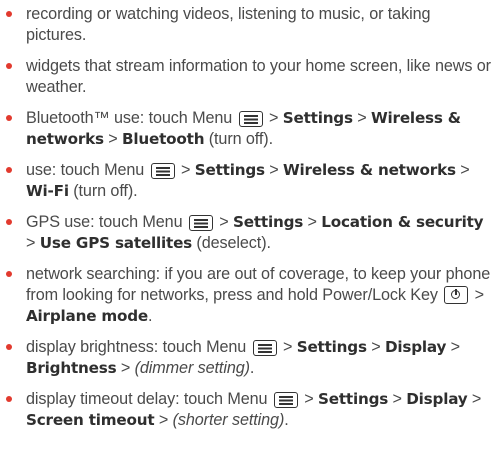 This screenshot has width=502, height=462. What do you see at coordinates (47, 191) in the screenshot?
I see `wifi-label: Wi-Fi` at bounding box center [47, 191].